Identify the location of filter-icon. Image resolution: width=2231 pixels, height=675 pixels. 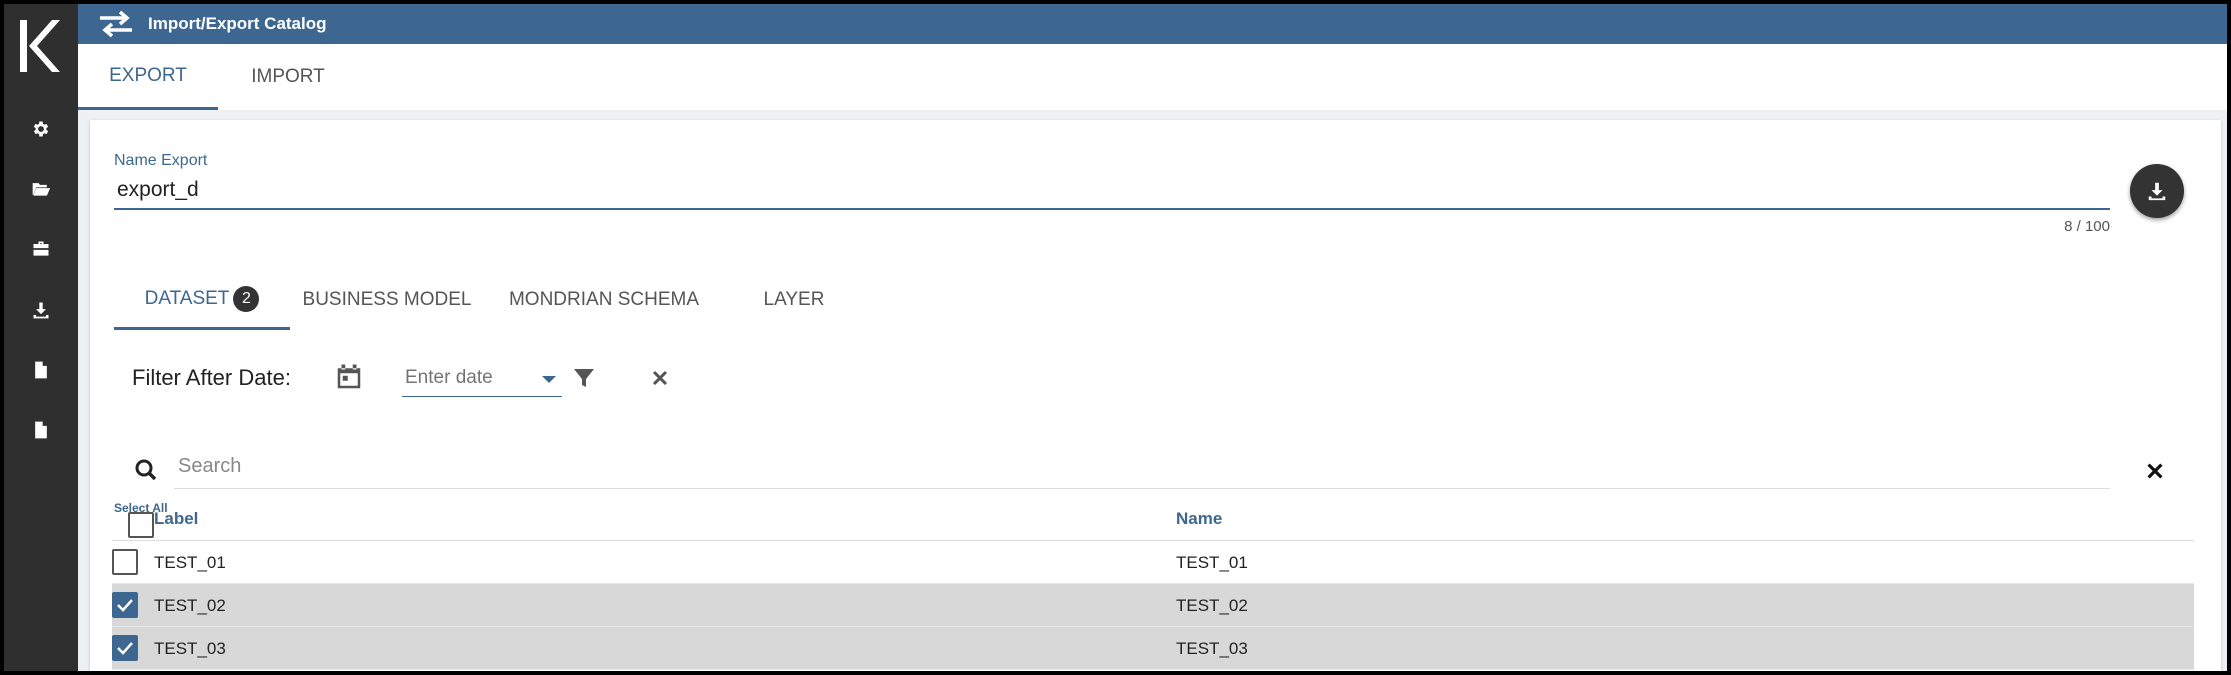
(584, 378).